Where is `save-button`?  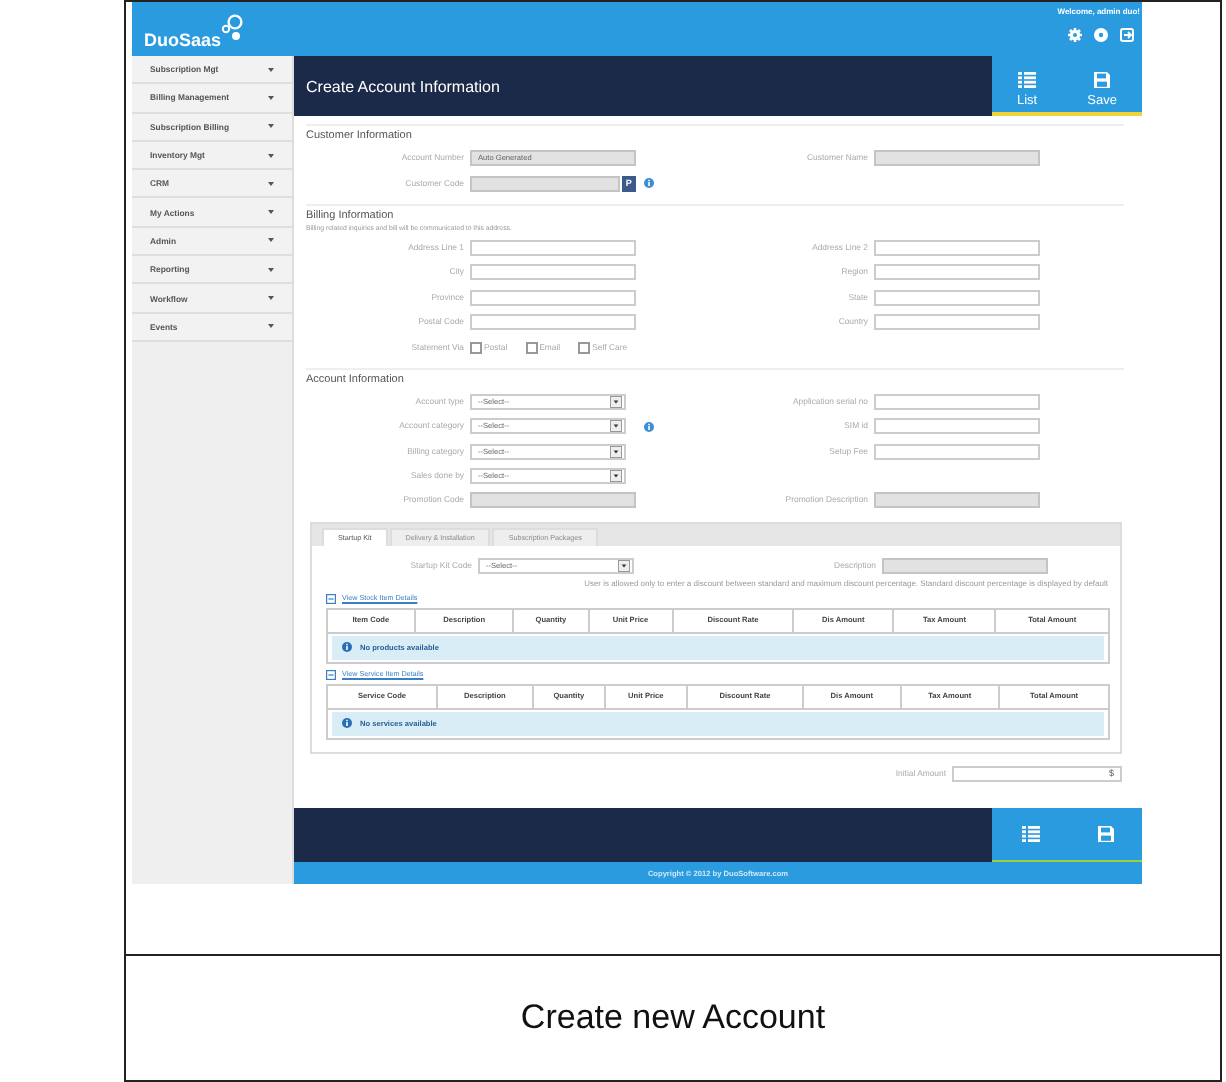
save-button is located at coordinates (1105, 834).